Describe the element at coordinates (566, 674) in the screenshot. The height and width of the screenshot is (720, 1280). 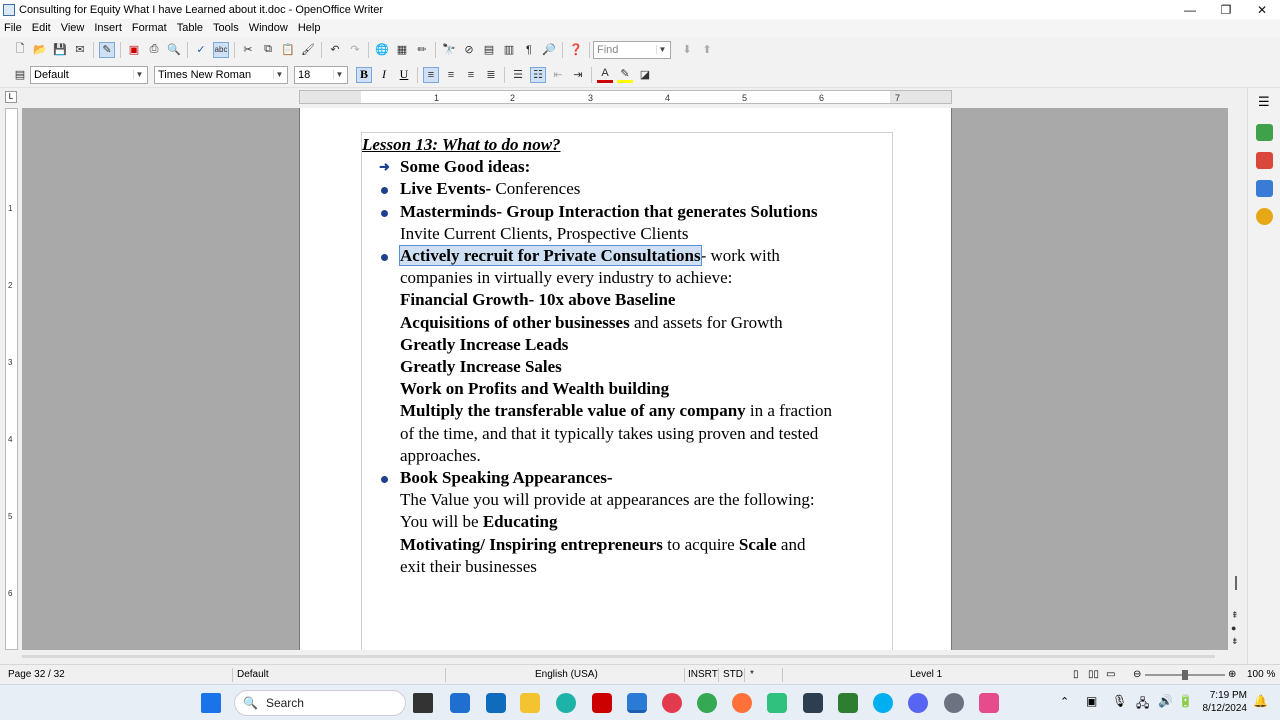
I see `language: English (USA)` at that location.